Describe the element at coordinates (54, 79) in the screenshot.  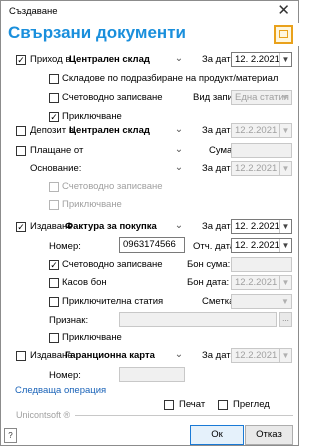
I see `default-warehouses-checkbox` at that location.